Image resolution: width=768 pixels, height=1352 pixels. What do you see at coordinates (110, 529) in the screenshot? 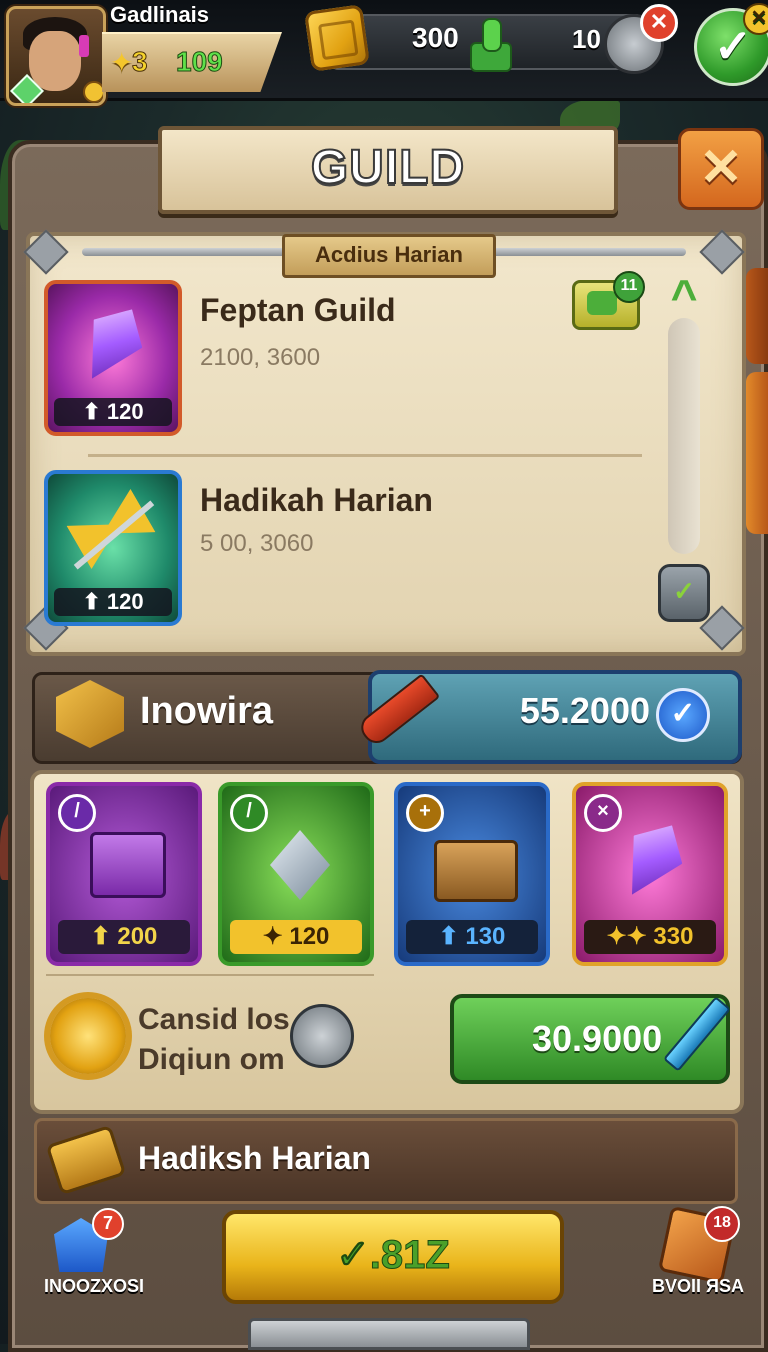
I see `bow-icon` at bounding box center [110, 529].